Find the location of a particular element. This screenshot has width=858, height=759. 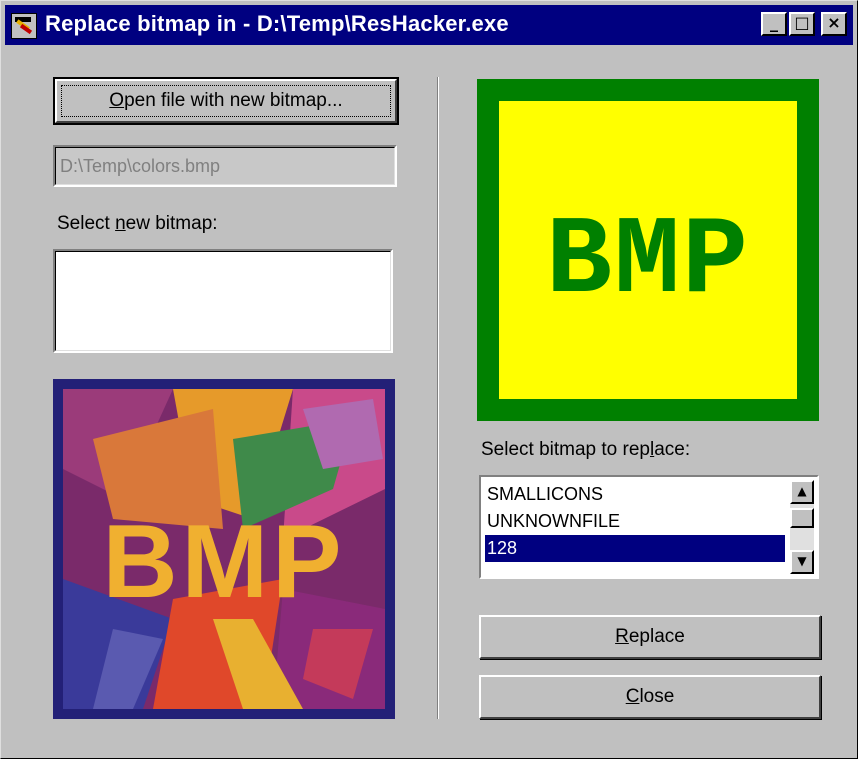

list-item-128: 128 is located at coordinates (635, 548).